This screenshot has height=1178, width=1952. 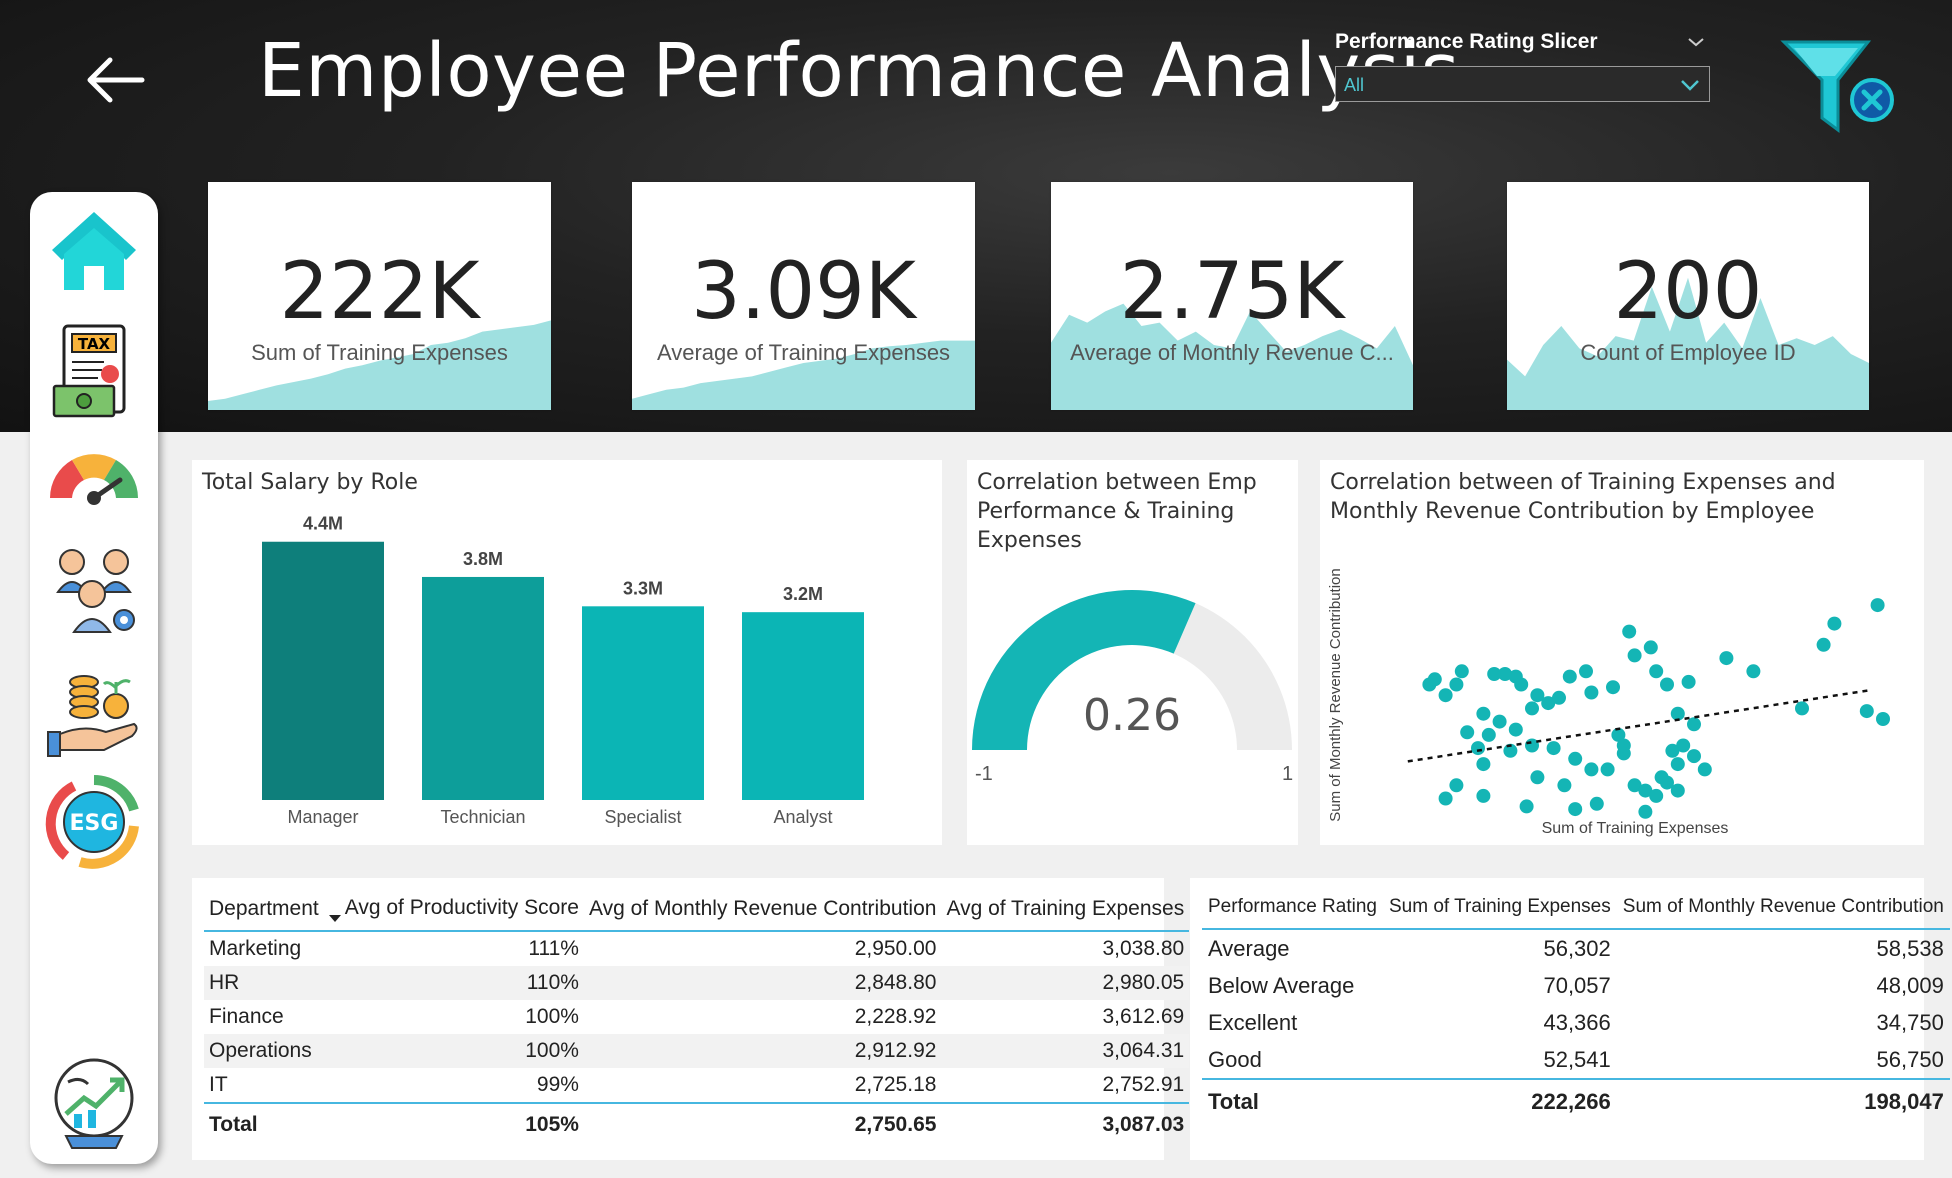 What do you see at coordinates (697, 1051) in the screenshot?
I see `table-row: Operations 100% 2,912.92 3,064.31` at bounding box center [697, 1051].